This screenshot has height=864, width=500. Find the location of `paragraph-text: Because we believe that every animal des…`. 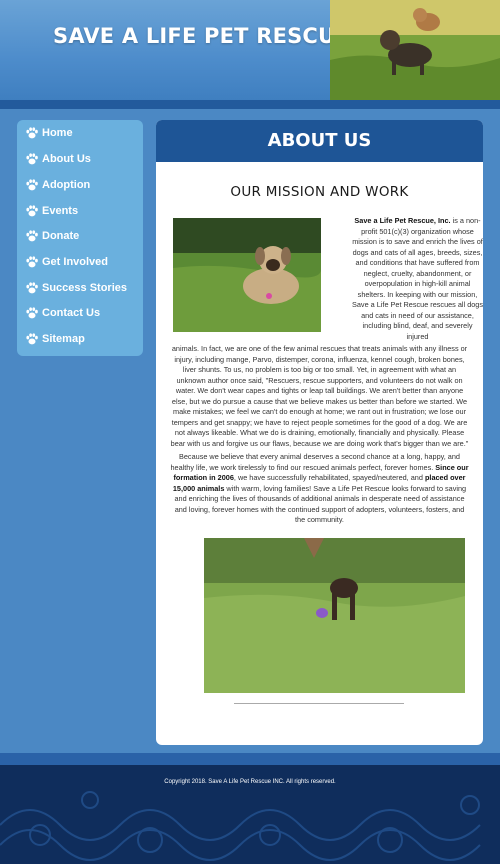

paragraph-text: Because we believe that every animal des… is located at coordinates (315, 462).